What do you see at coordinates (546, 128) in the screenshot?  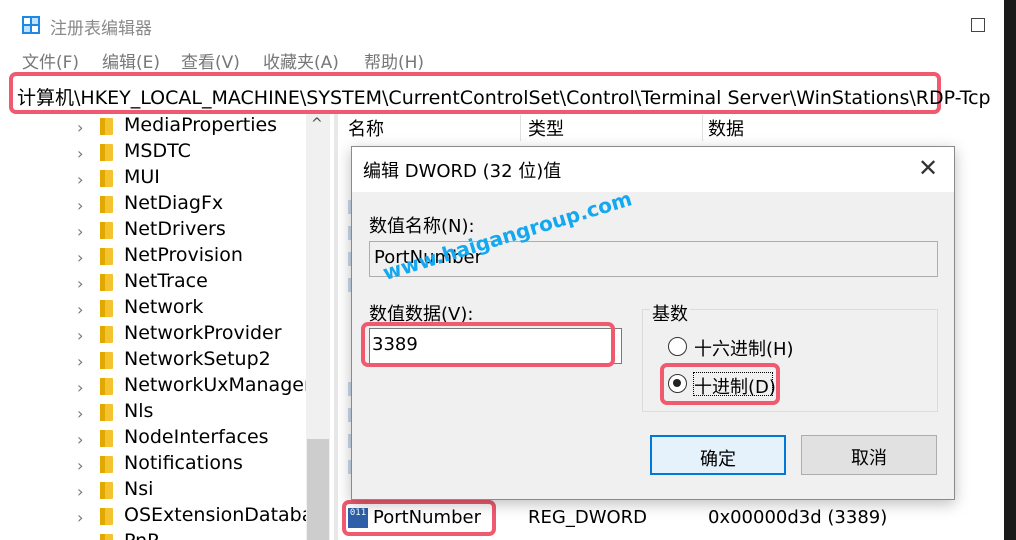 I see `column-header-type: 类型` at bounding box center [546, 128].